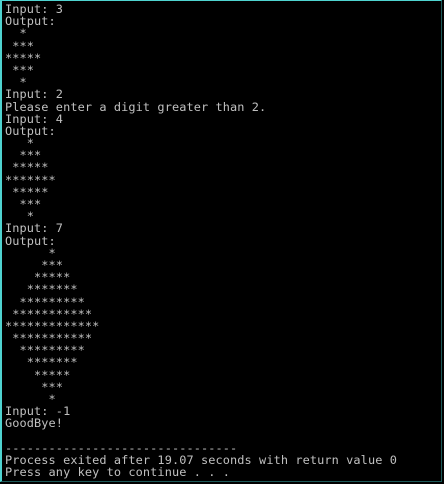 The width and height of the screenshot is (444, 484). I want to click on console-line: Please enter a digit greater than 2., so click(136, 106).